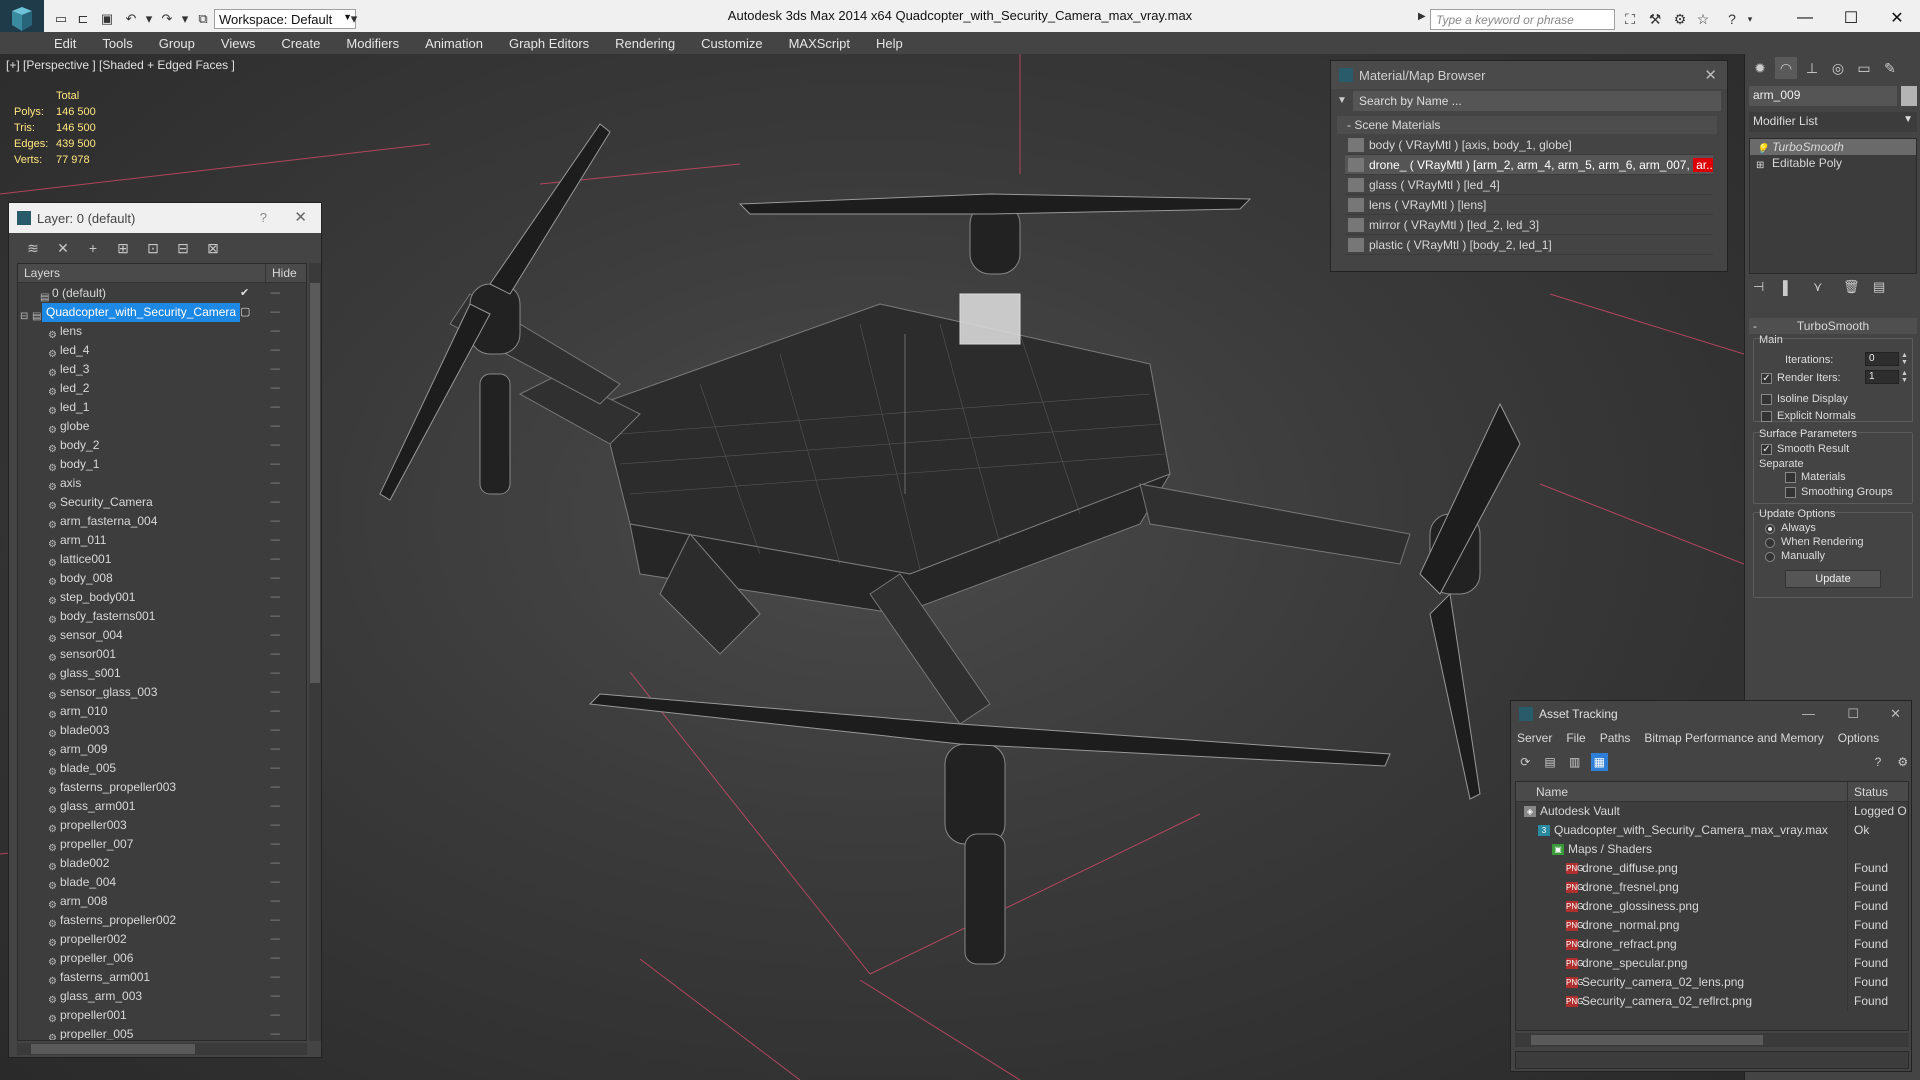 Image resolution: width=1920 pixels, height=1080 pixels. What do you see at coordinates (1575, 738) in the screenshot?
I see `asset-menu-file: File` at bounding box center [1575, 738].